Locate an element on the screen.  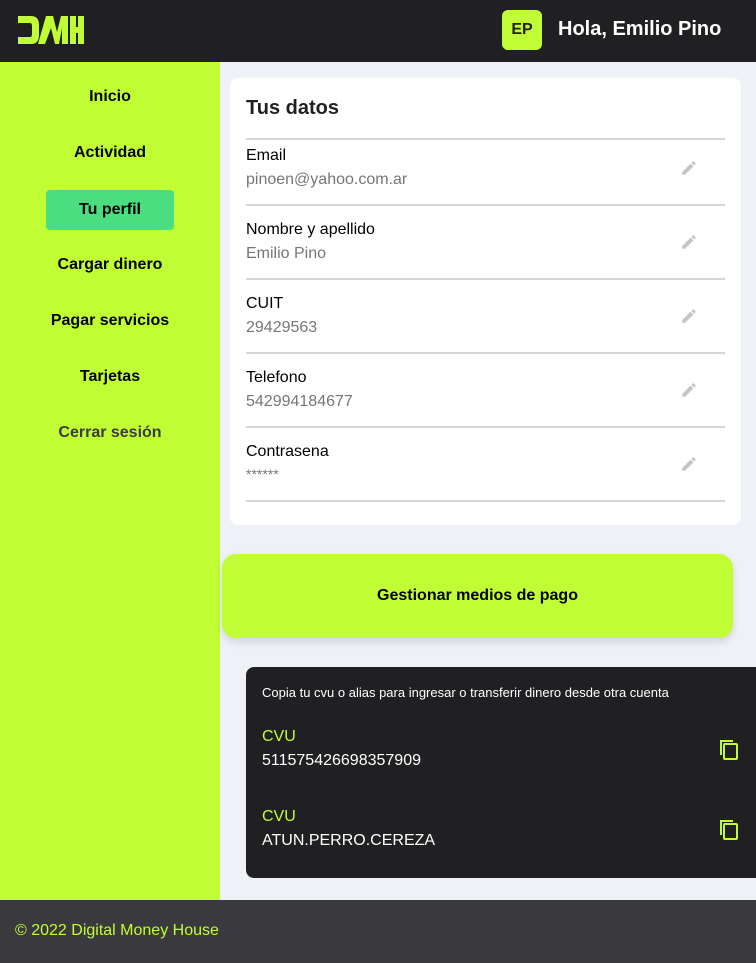
cvu-label: CVU is located at coordinates (279, 736).